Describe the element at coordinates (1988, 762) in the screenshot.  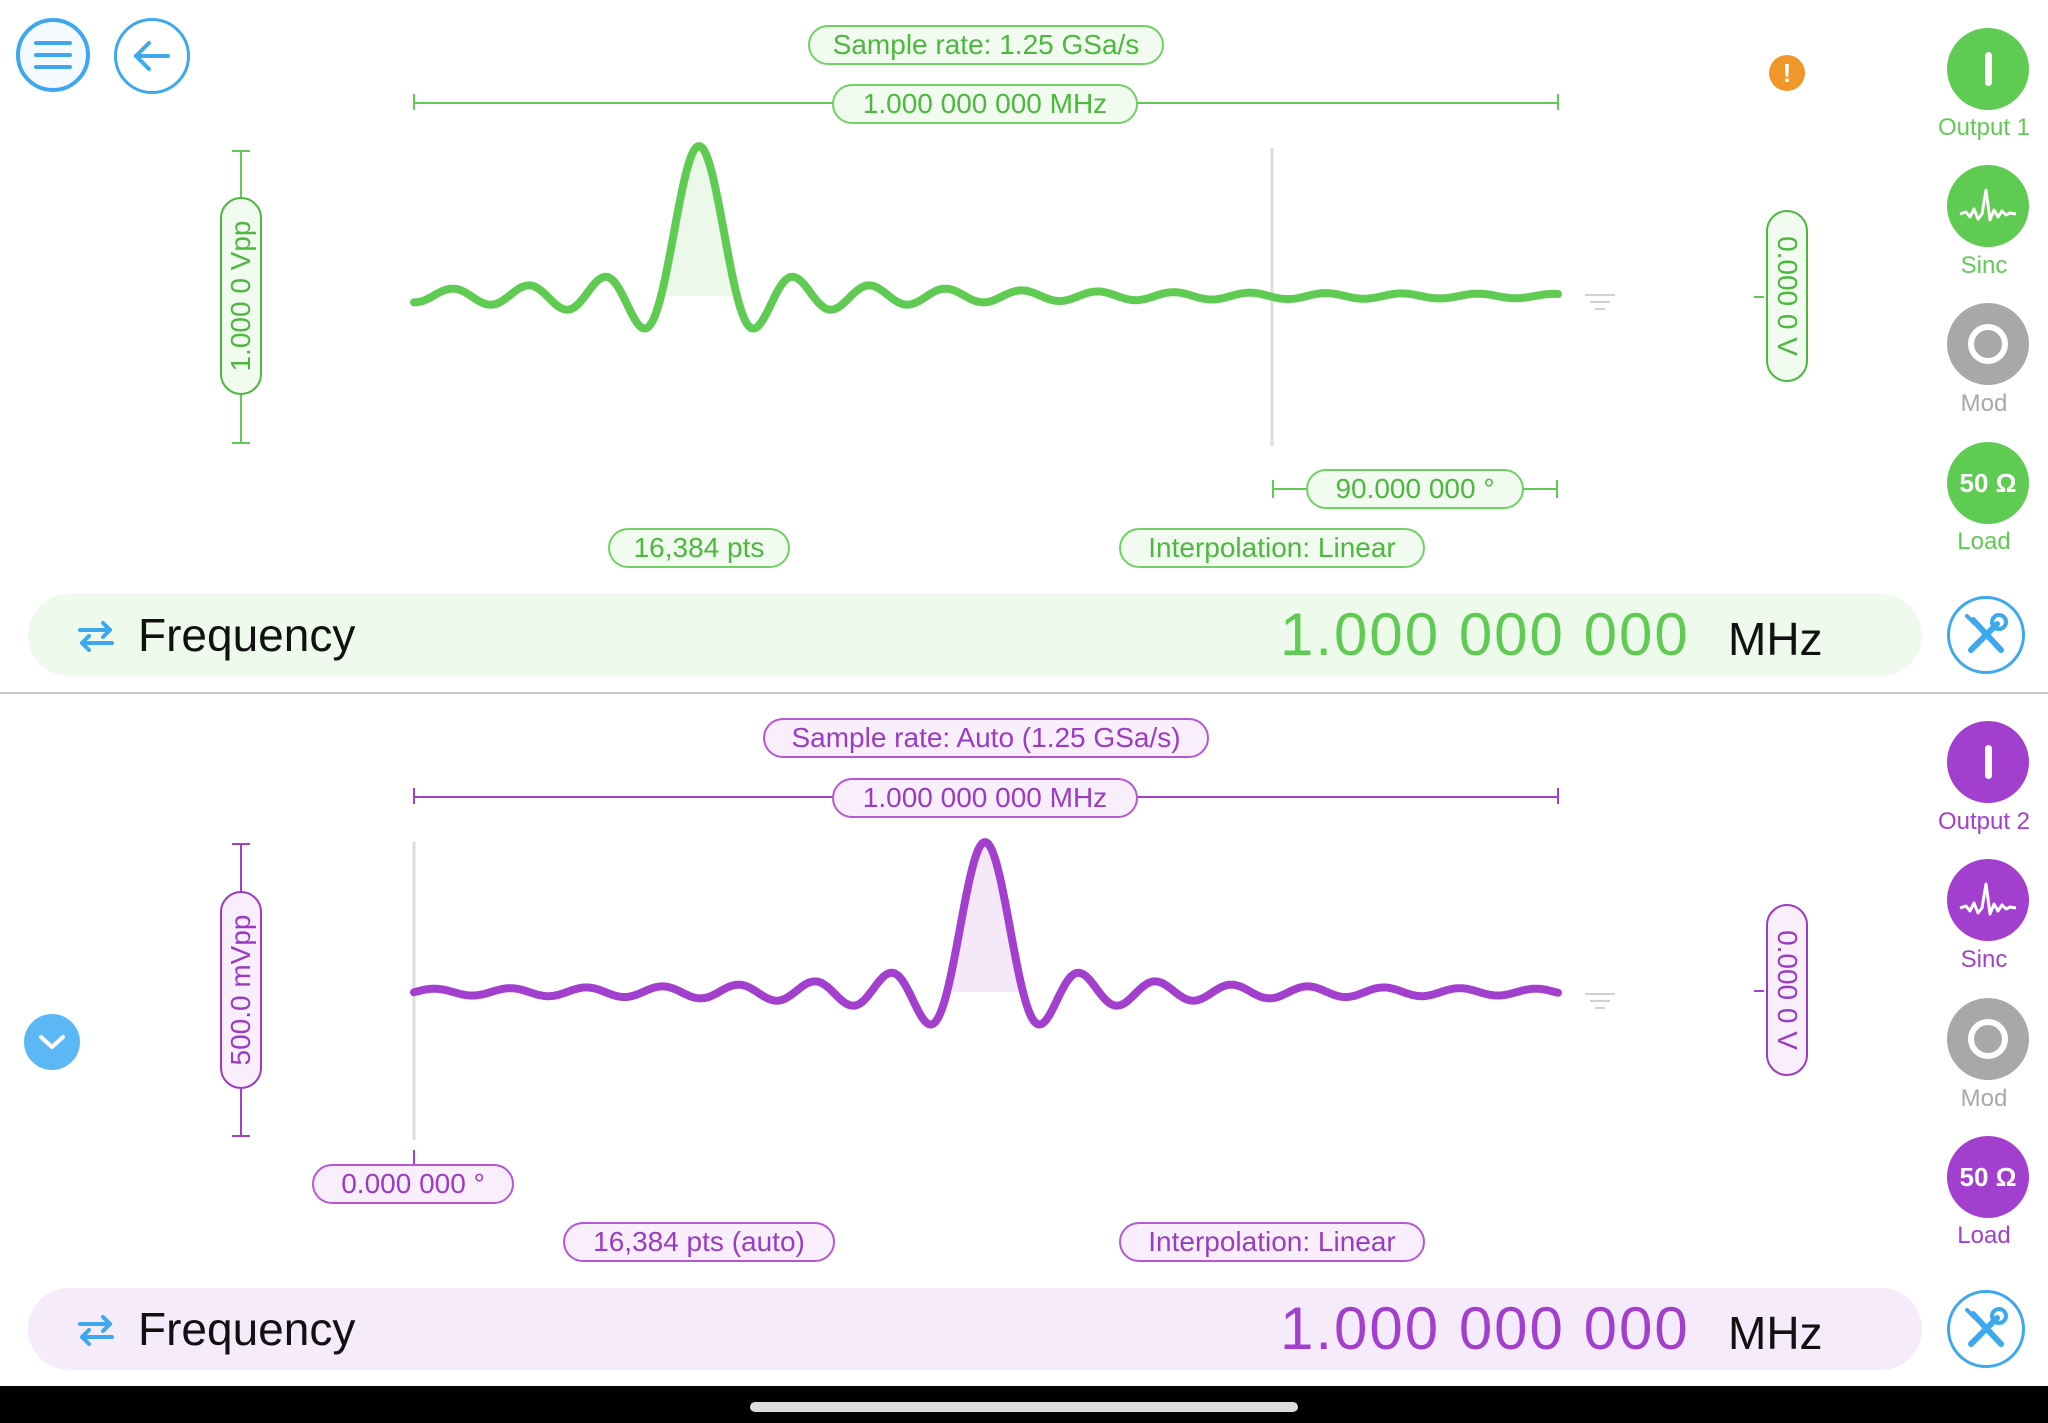
I see `output-2-toggle` at that location.